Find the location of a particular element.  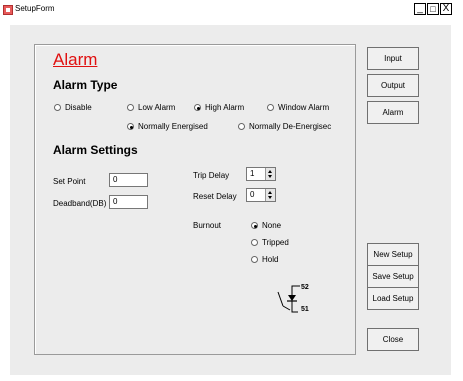

pin-52-label: 52 is located at coordinates (305, 287).